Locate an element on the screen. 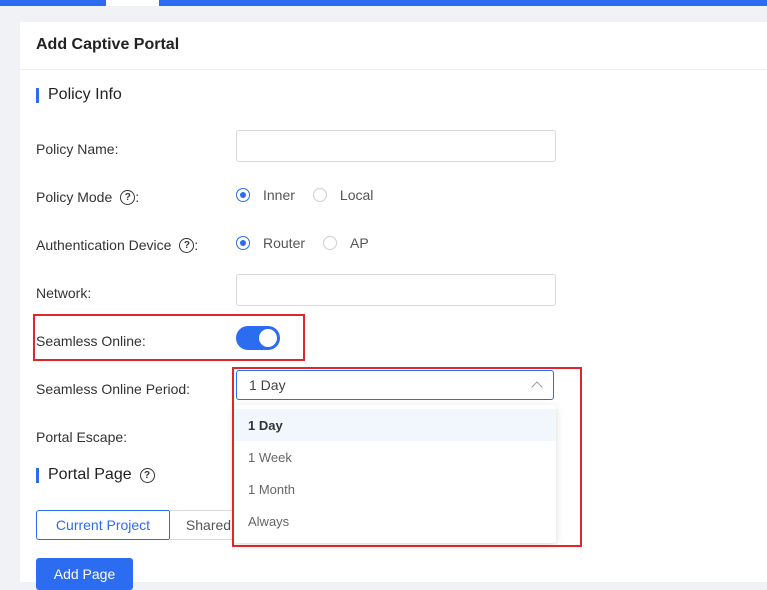 This screenshot has width=767, height=590. authentication-device-colon: : is located at coordinates (196, 245).